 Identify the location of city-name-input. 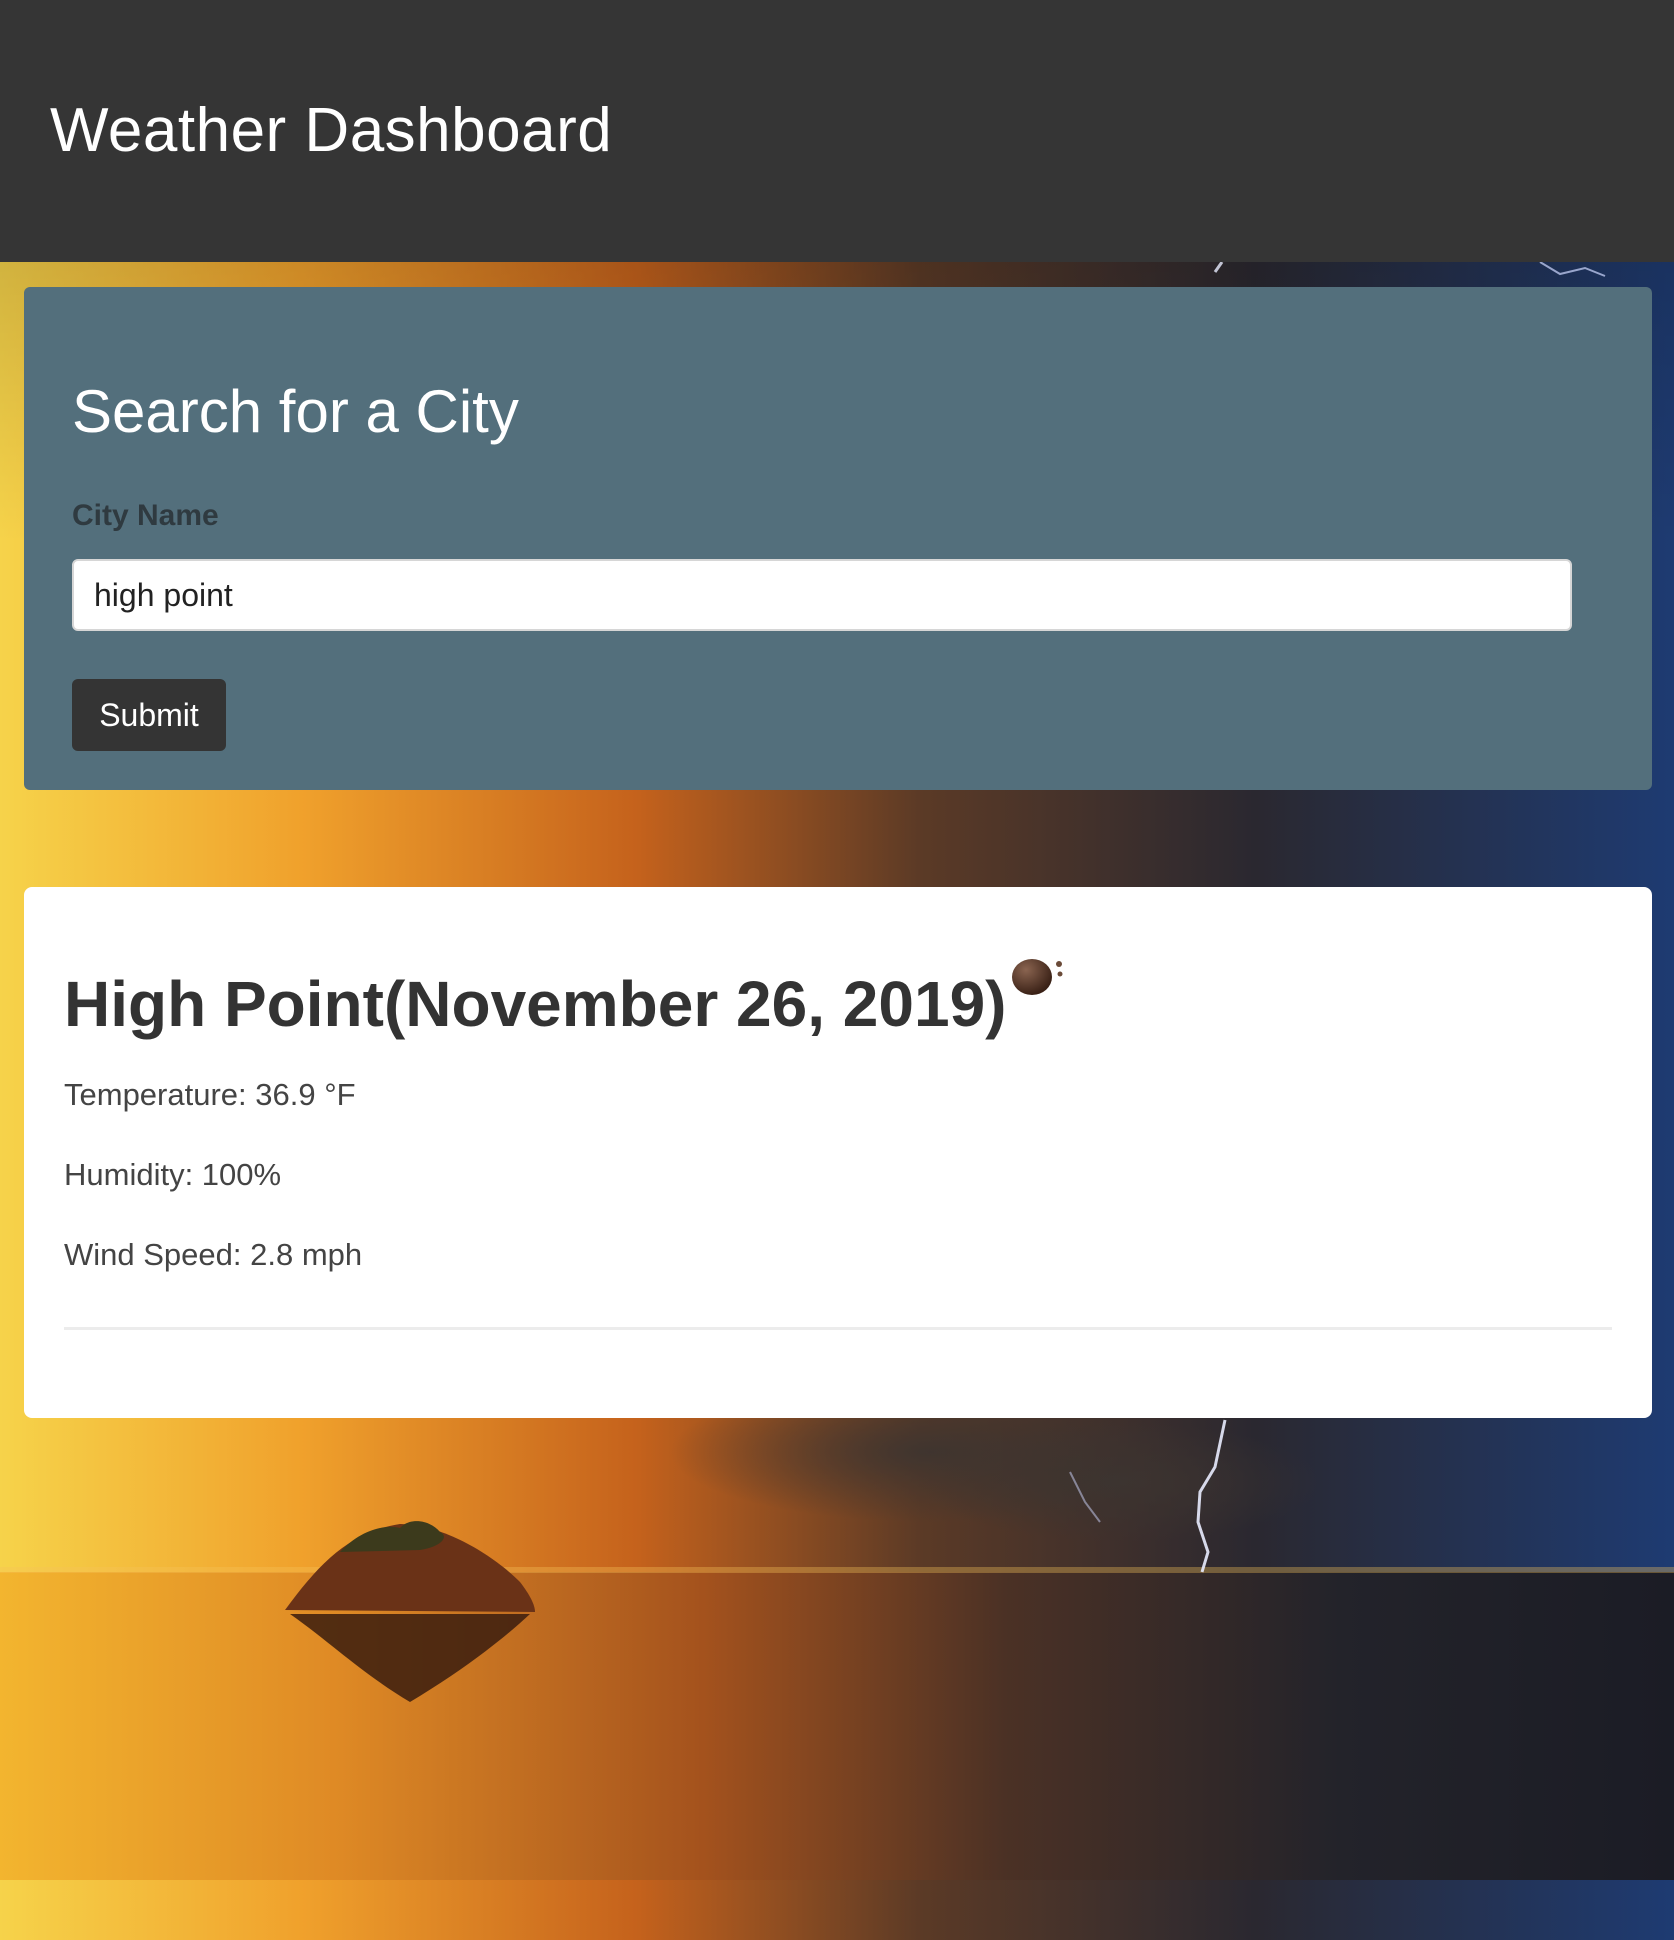
(822, 595).